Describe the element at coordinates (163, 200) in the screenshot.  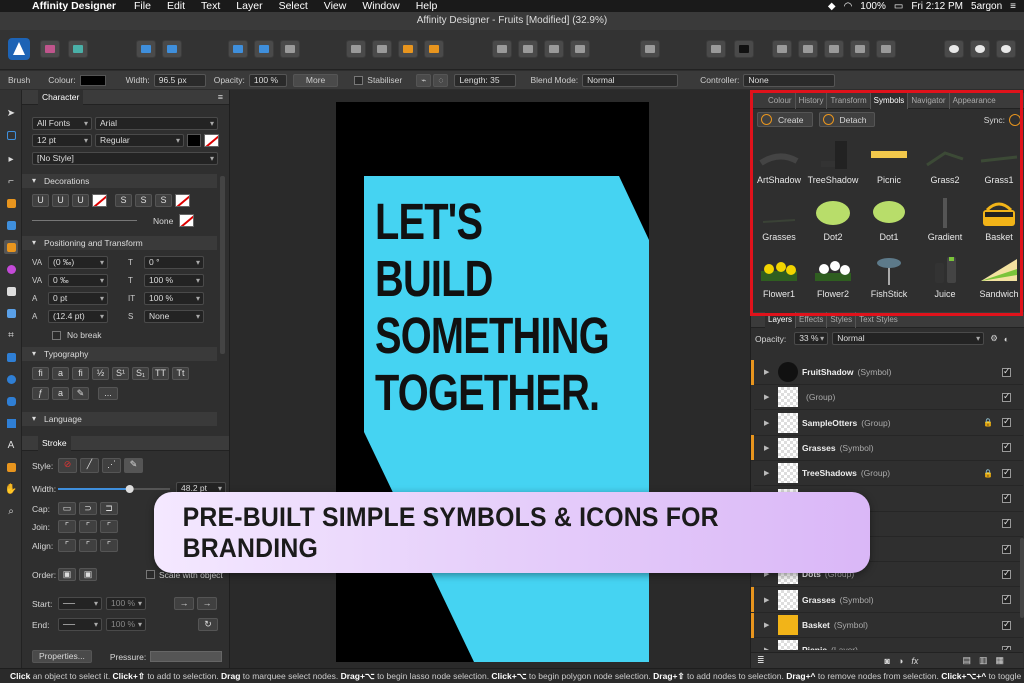
I see `strikethrough-custom-button: S` at that location.